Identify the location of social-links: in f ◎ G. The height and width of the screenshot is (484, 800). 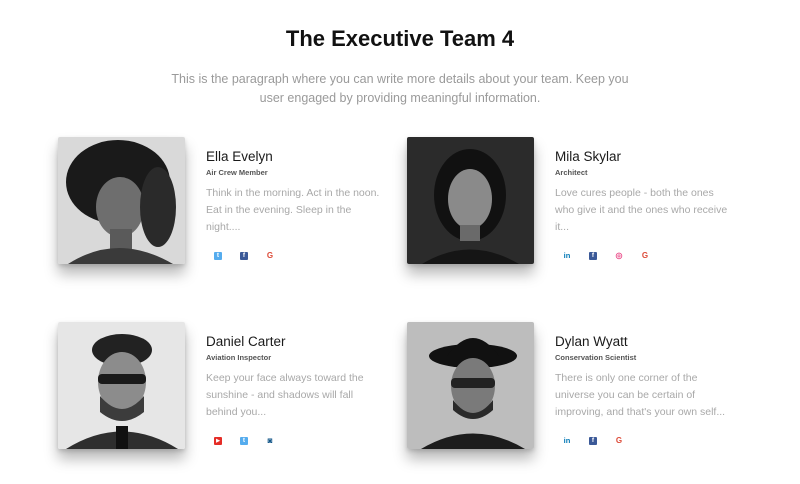
(615, 256).